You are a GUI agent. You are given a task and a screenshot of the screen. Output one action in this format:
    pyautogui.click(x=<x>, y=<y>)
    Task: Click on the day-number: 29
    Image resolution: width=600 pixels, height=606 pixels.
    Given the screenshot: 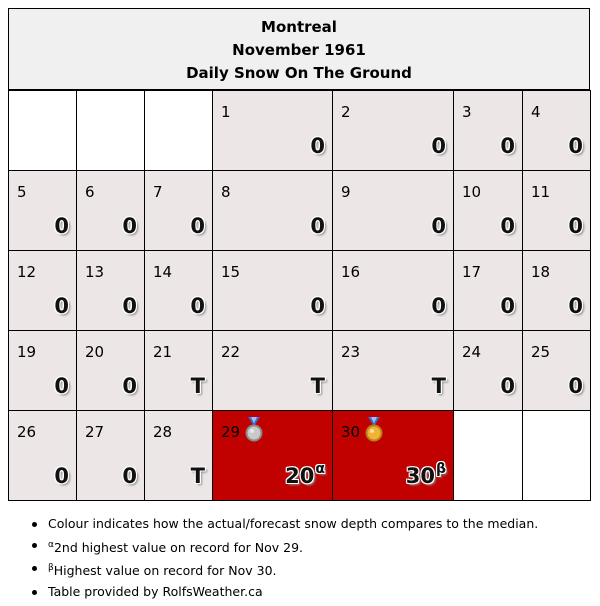 What is the action you would take?
    pyautogui.click(x=231, y=432)
    